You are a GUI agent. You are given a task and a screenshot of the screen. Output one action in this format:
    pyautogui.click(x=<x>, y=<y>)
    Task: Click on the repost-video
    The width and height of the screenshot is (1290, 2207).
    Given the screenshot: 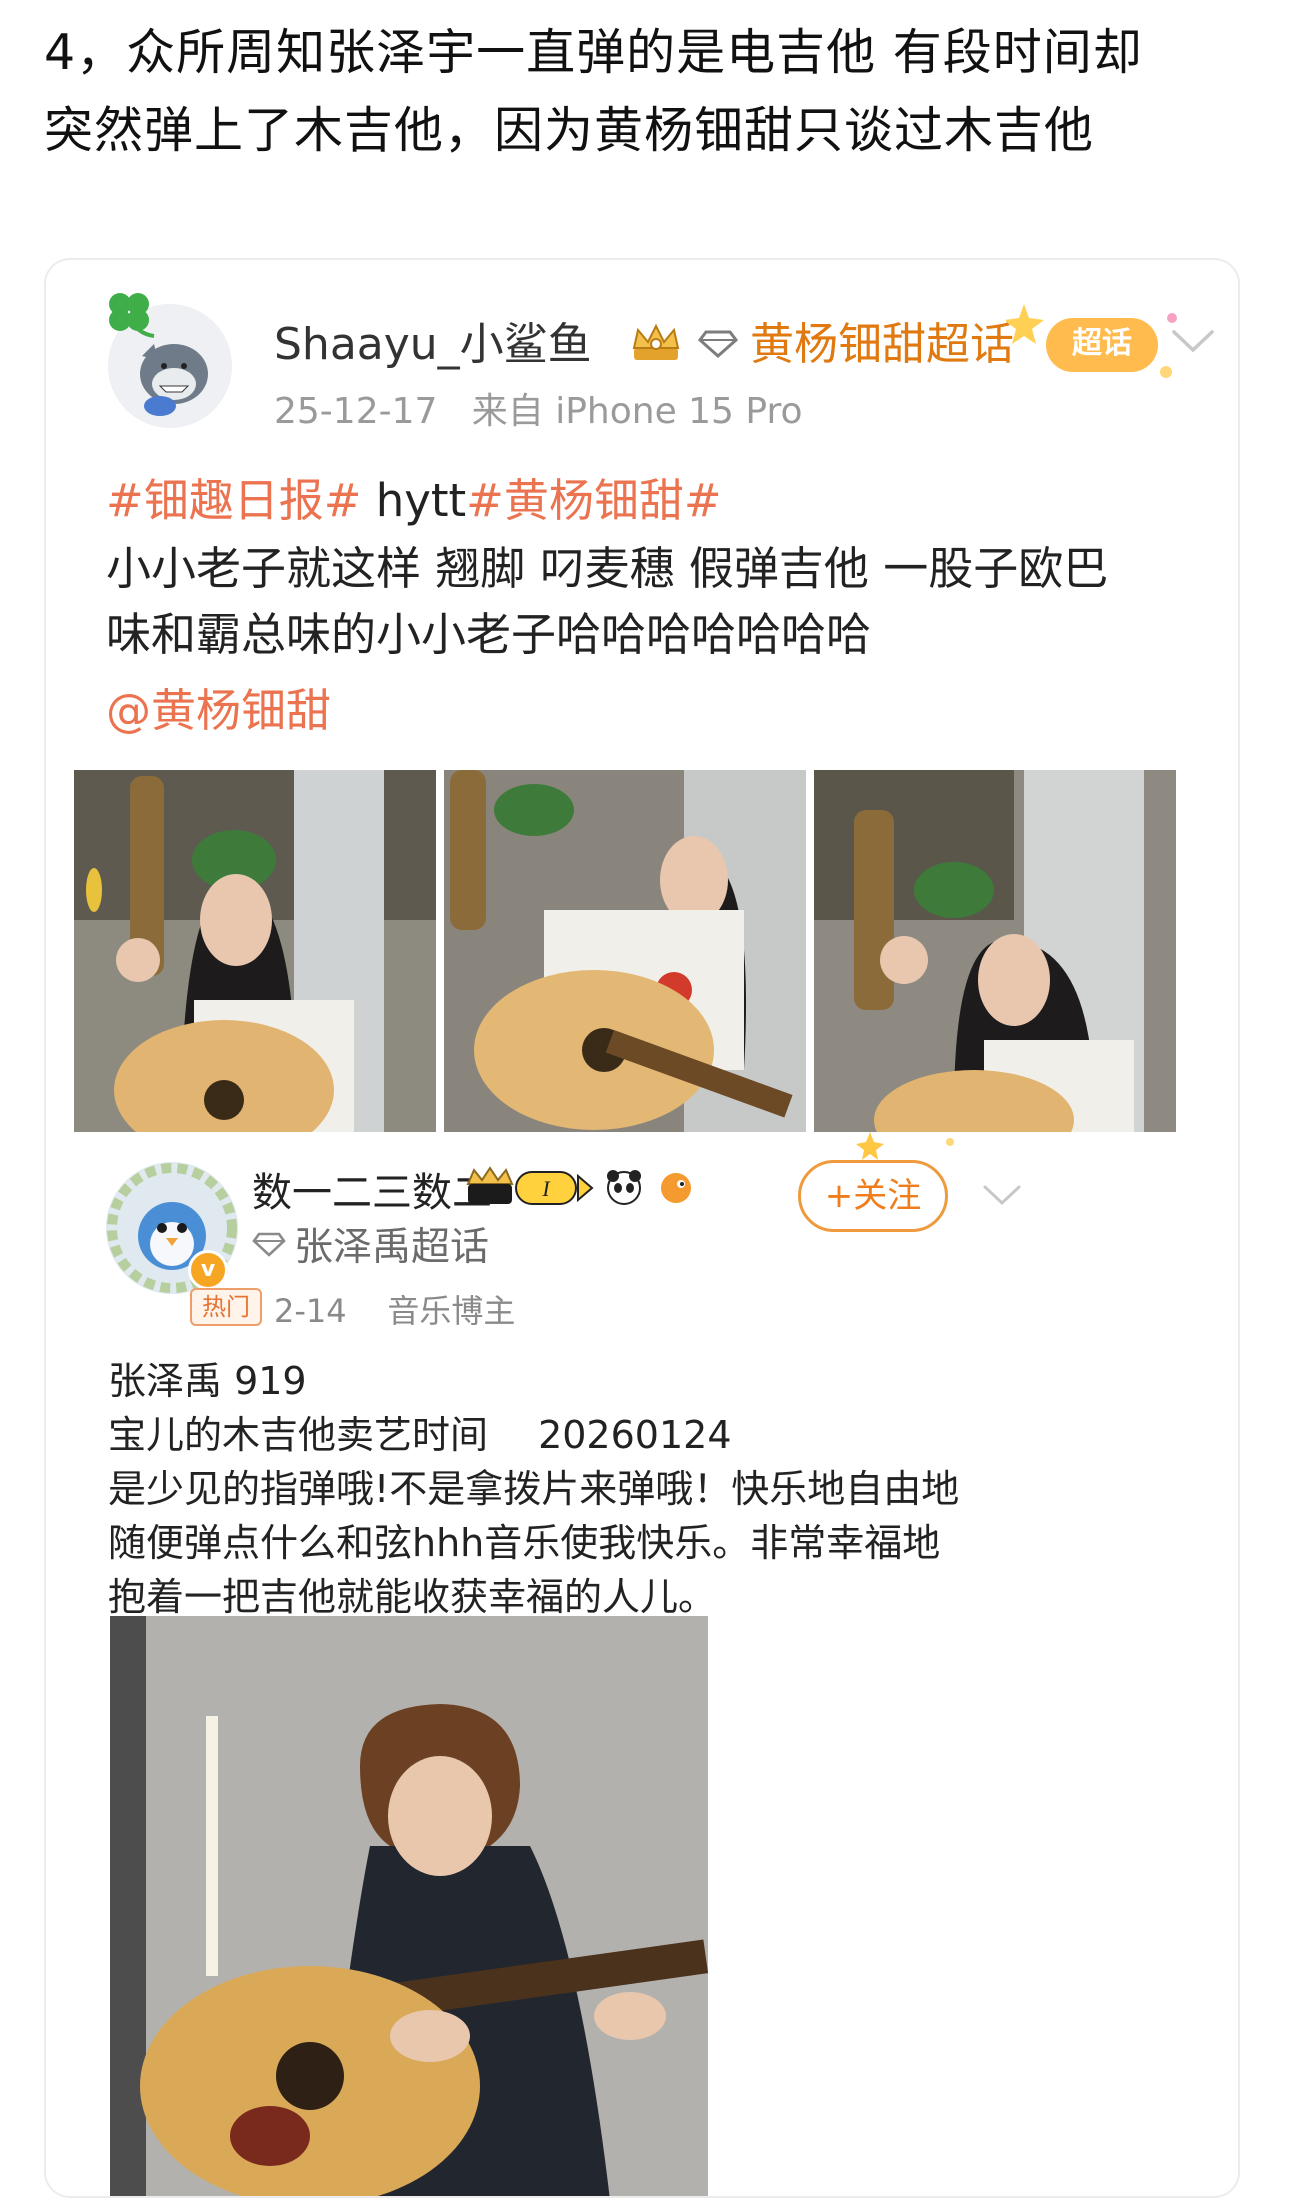 What is the action you would take?
    pyautogui.click(x=409, y=1906)
    